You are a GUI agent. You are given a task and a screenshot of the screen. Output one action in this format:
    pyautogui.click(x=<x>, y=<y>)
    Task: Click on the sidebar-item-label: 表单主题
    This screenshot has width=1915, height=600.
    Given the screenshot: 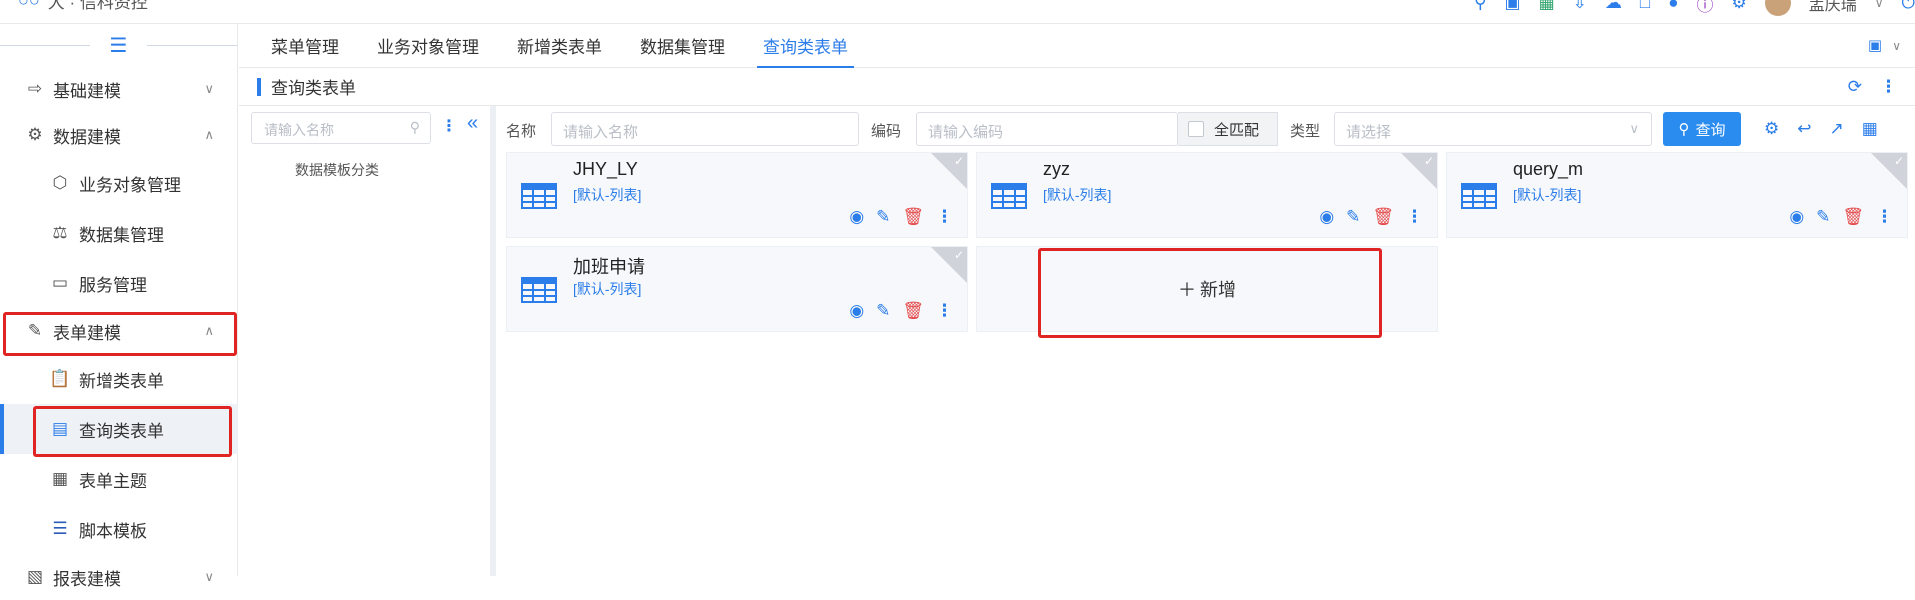 What is the action you would take?
    pyautogui.click(x=113, y=481)
    